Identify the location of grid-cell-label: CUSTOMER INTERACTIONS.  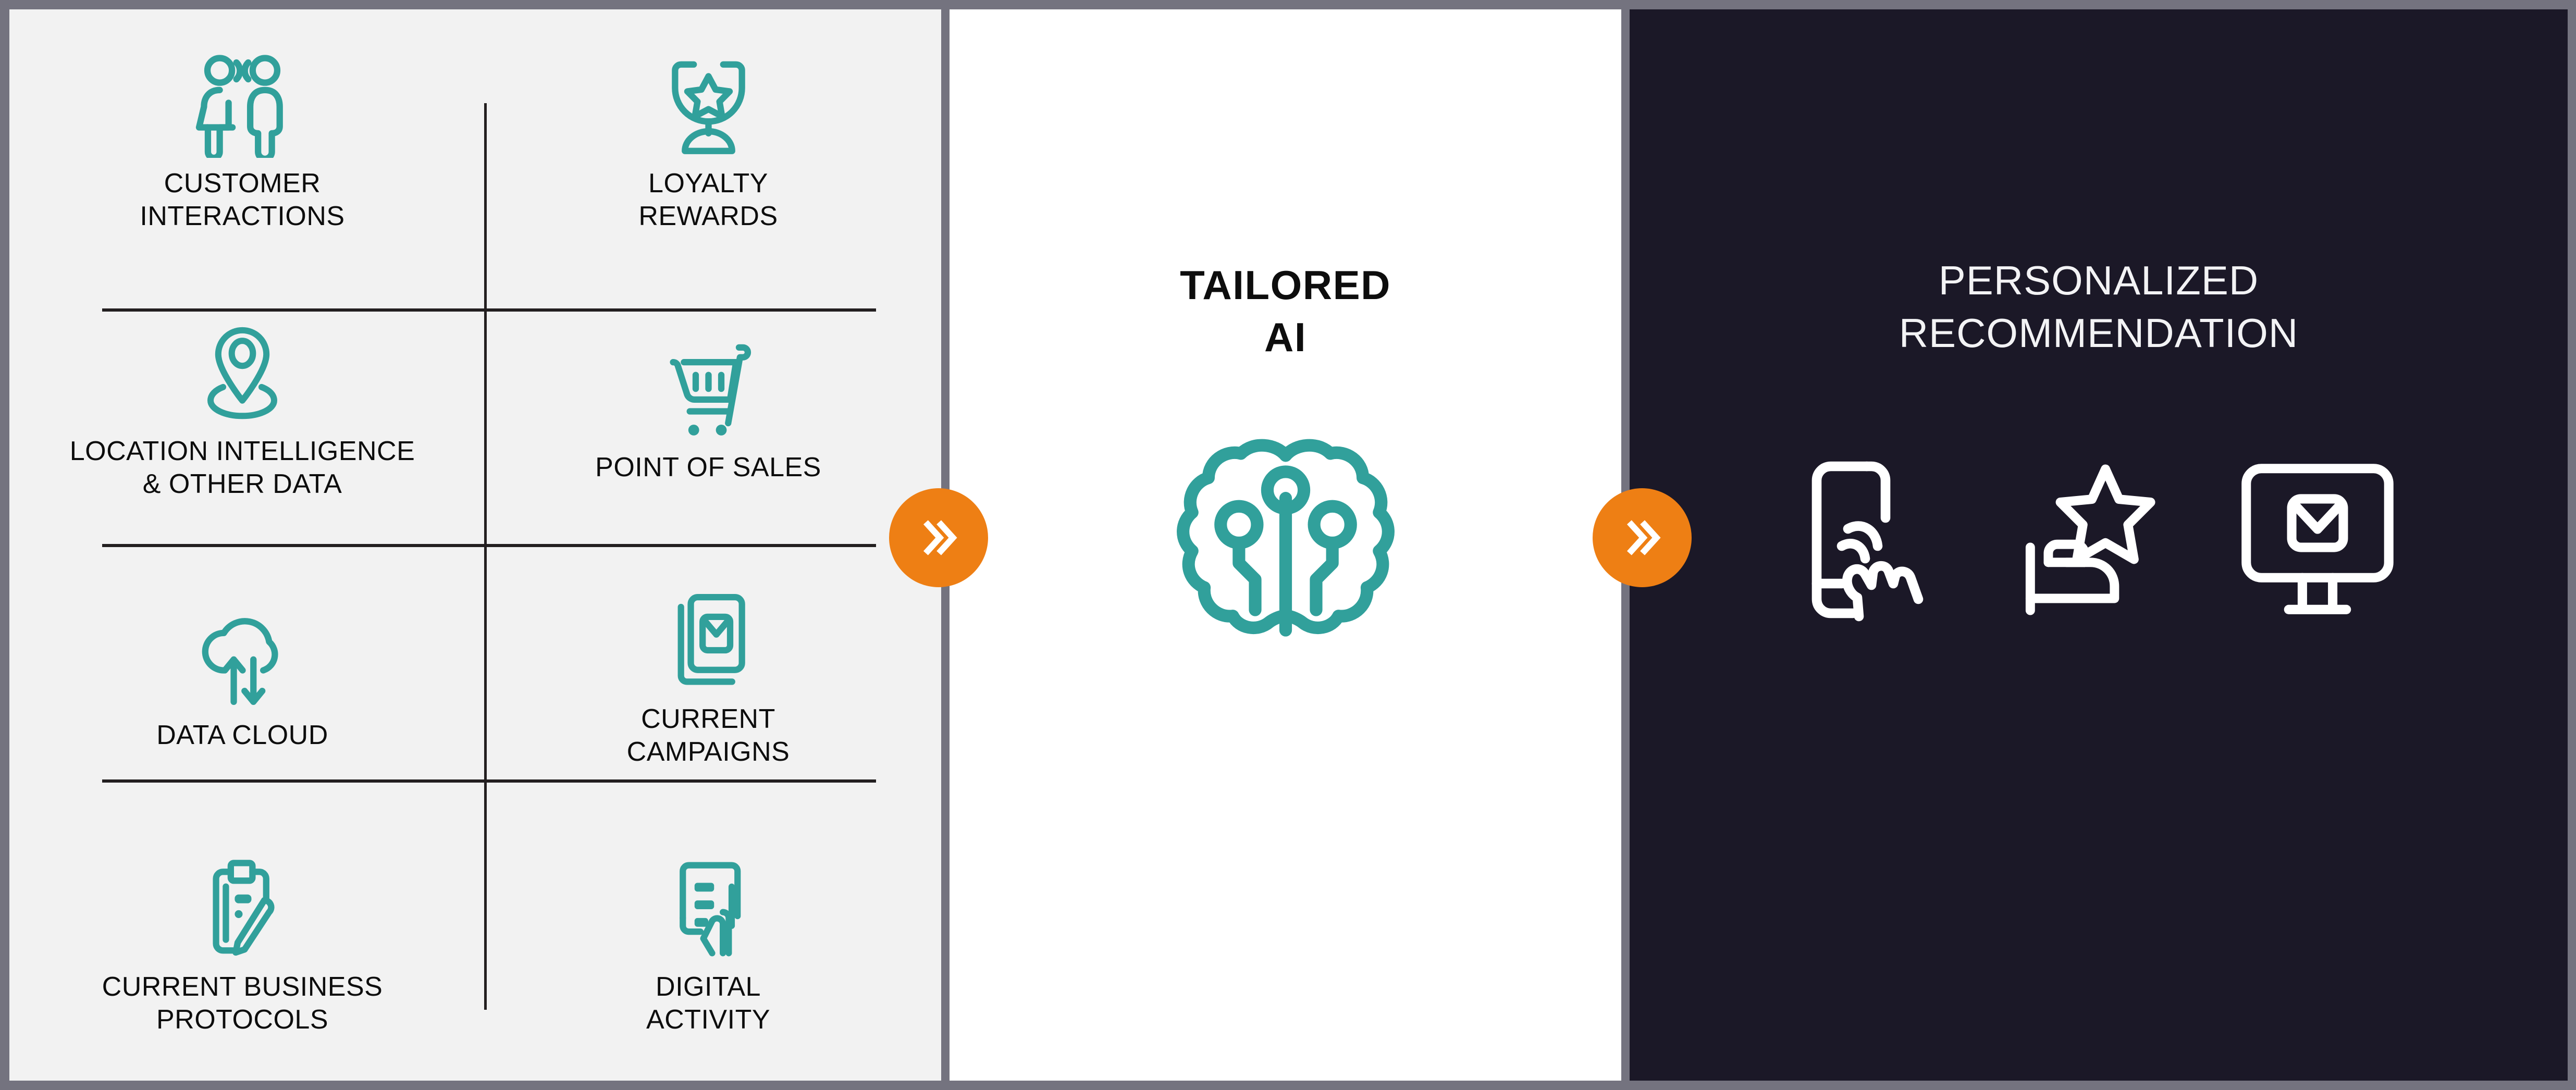
(242, 200).